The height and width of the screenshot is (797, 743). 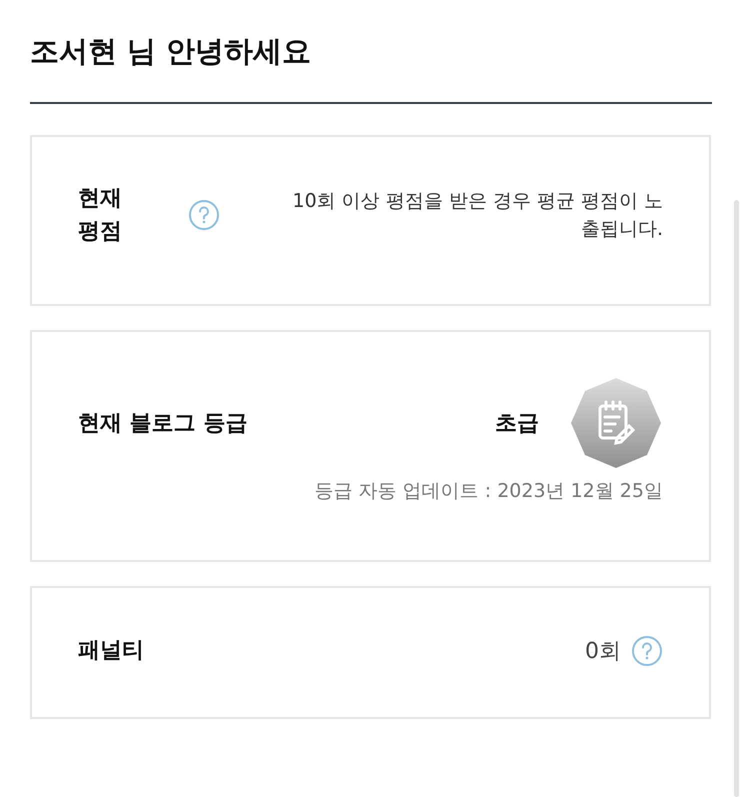 What do you see at coordinates (603, 652) in the screenshot?
I see `penalty-count: 0회` at bounding box center [603, 652].